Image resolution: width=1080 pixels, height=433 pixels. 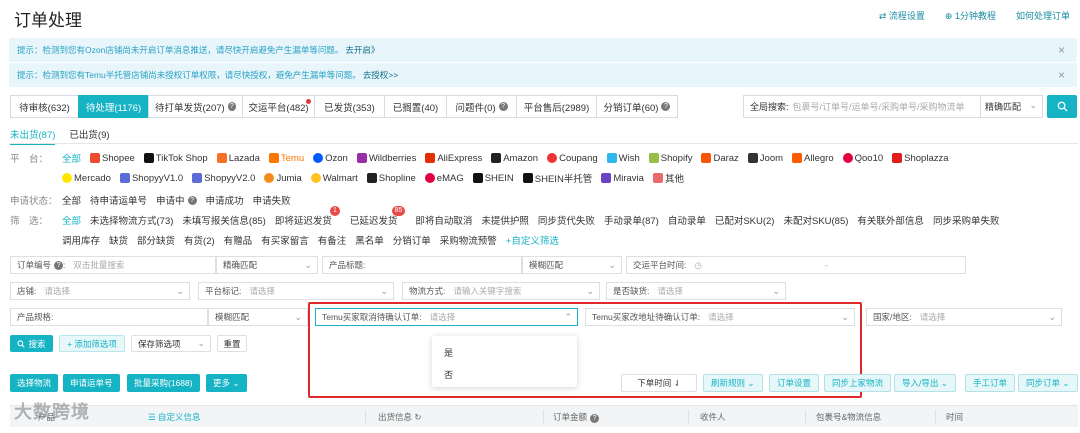 I want to click on platform-emag: eMAG, so click(x=444, y=178).